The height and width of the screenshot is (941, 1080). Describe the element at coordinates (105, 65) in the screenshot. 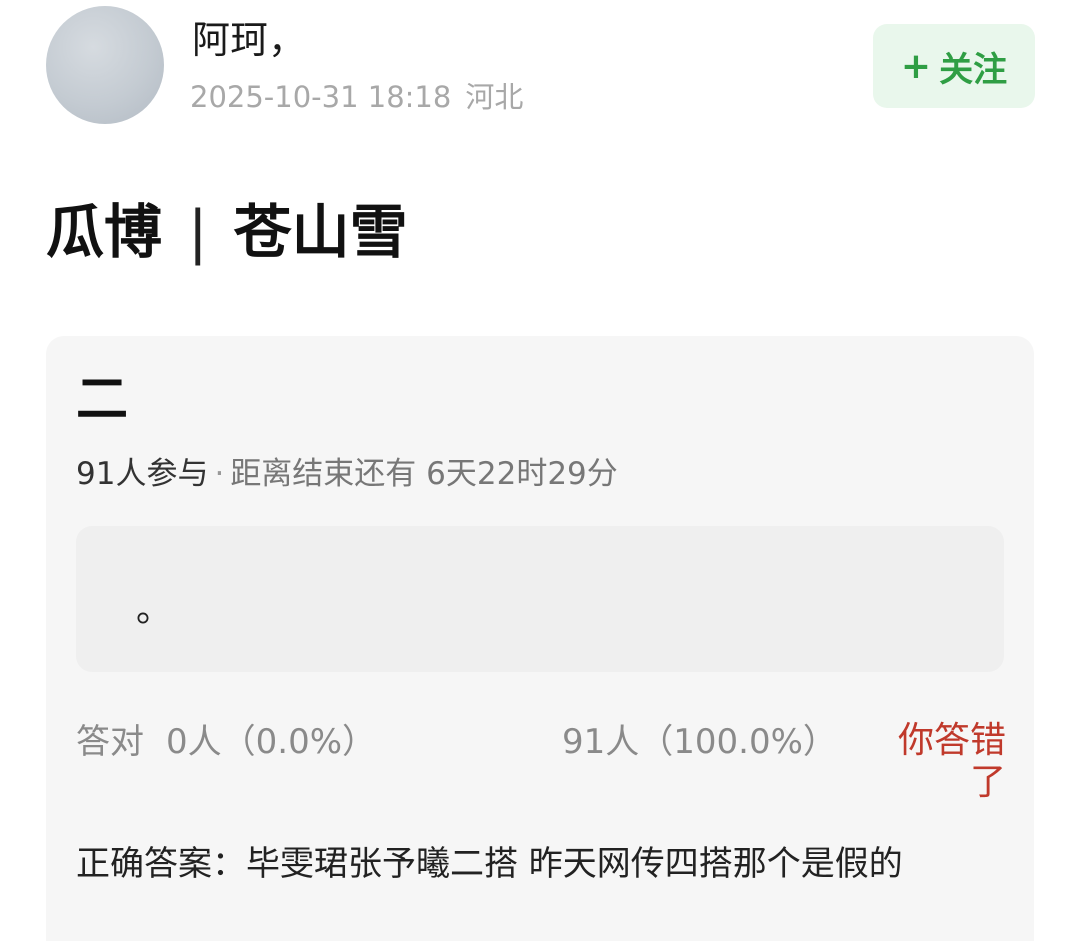

I see `avatar` at that location.